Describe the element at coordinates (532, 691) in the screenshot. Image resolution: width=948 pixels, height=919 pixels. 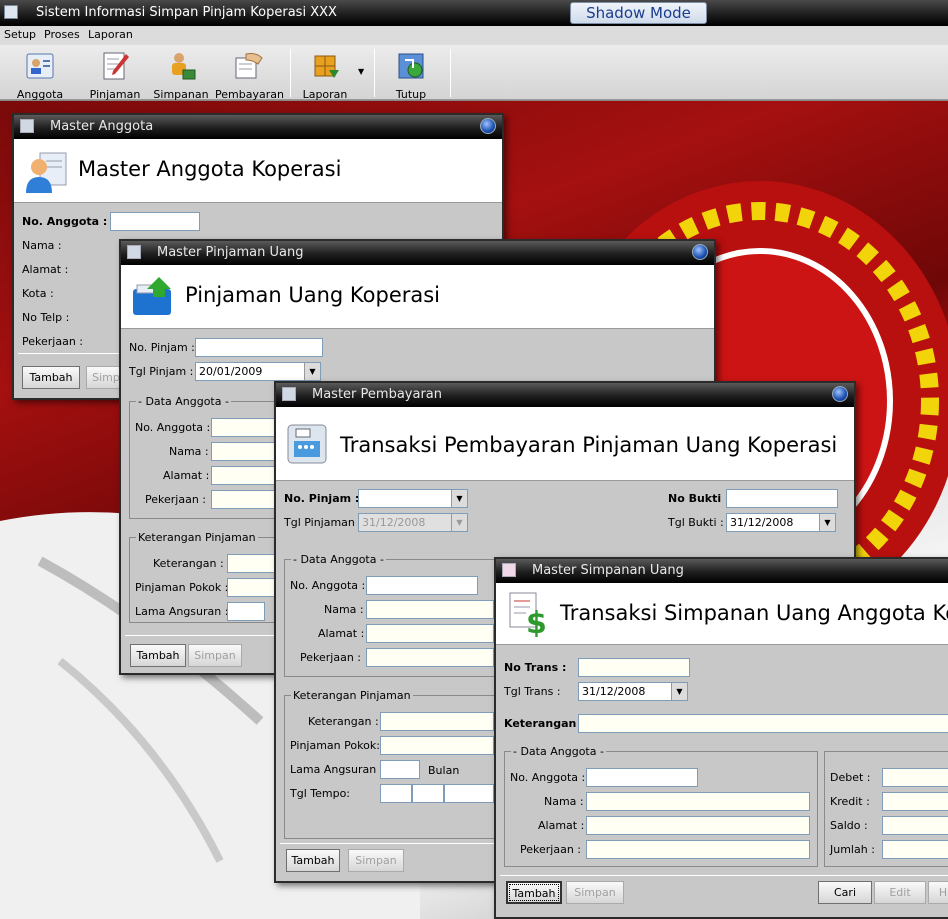
I see `label-tgl-trans: Tgl Trans :` at that location.